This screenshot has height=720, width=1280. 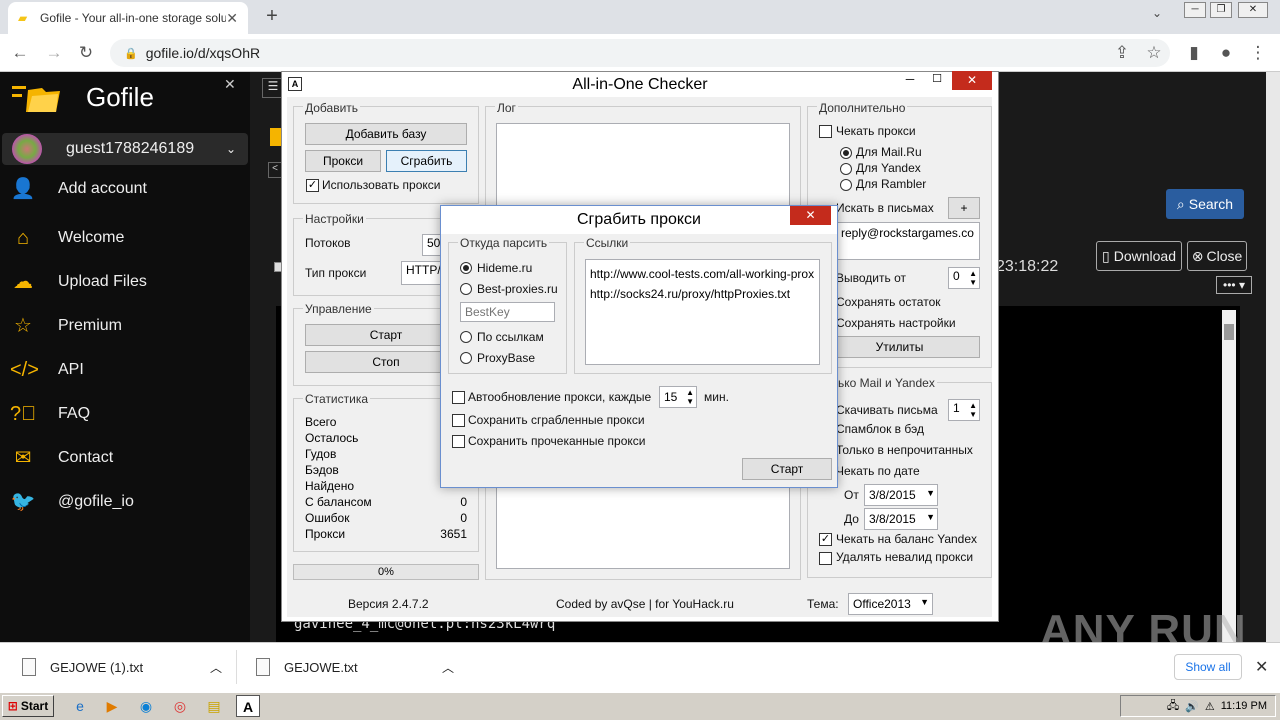 I want to click on from-date-picker: 3/8/2015 ▼, so click(x=901, y=495).